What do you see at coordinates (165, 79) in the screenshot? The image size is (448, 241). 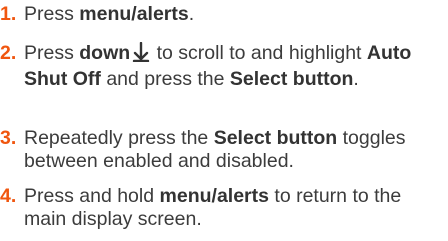 I see `step-text-part: and press the` at bounding box center [165, 79].